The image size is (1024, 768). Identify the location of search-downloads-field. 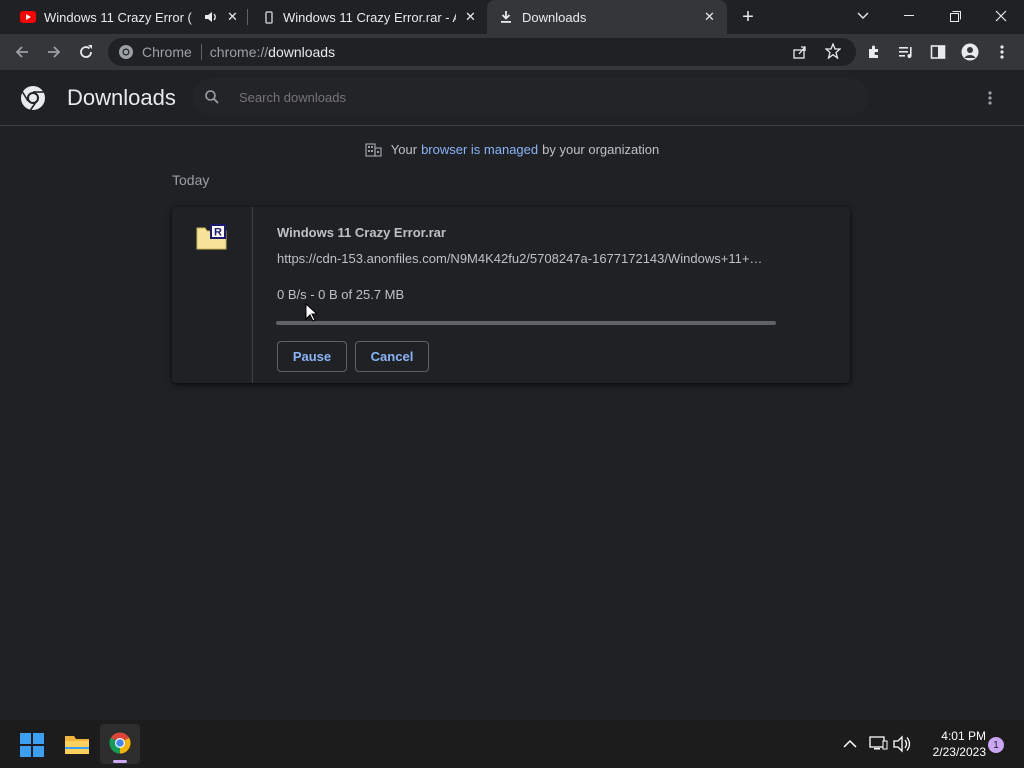
(531, 97).